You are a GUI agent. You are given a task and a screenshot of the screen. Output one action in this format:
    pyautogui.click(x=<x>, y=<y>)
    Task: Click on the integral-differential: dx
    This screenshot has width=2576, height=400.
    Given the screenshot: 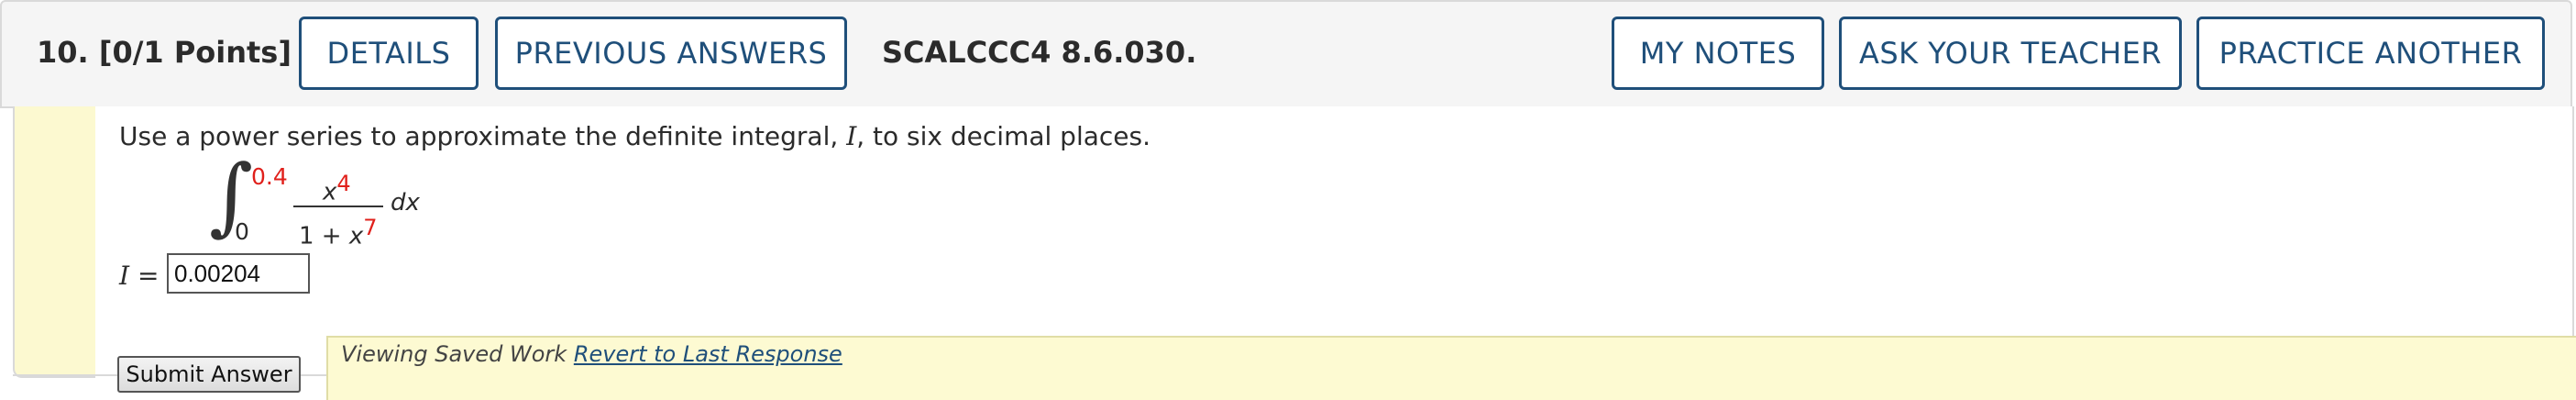 What is the action you would take?
    pyautogui.click(x=405, y=203)
    